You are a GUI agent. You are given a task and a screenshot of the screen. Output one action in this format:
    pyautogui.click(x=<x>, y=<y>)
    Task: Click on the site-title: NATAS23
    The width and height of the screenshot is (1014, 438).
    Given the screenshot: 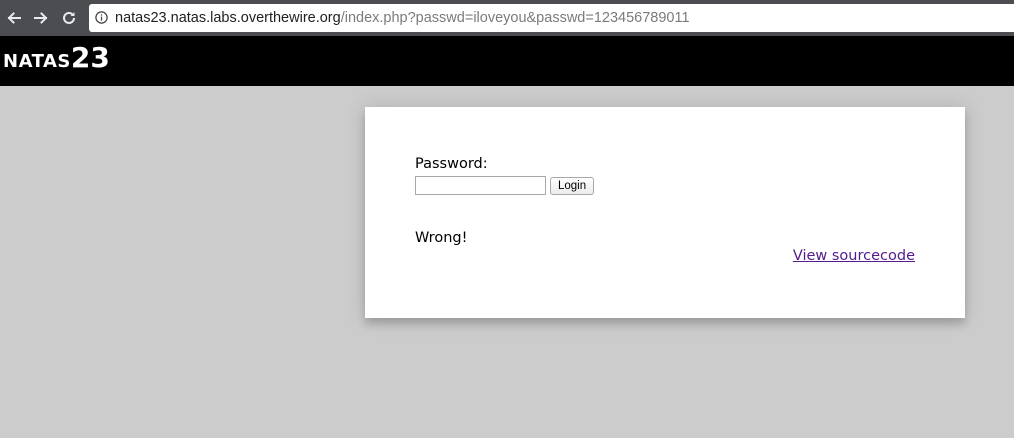 What is the action you would take?
    pyautogui.click(x=56, y=58)
    